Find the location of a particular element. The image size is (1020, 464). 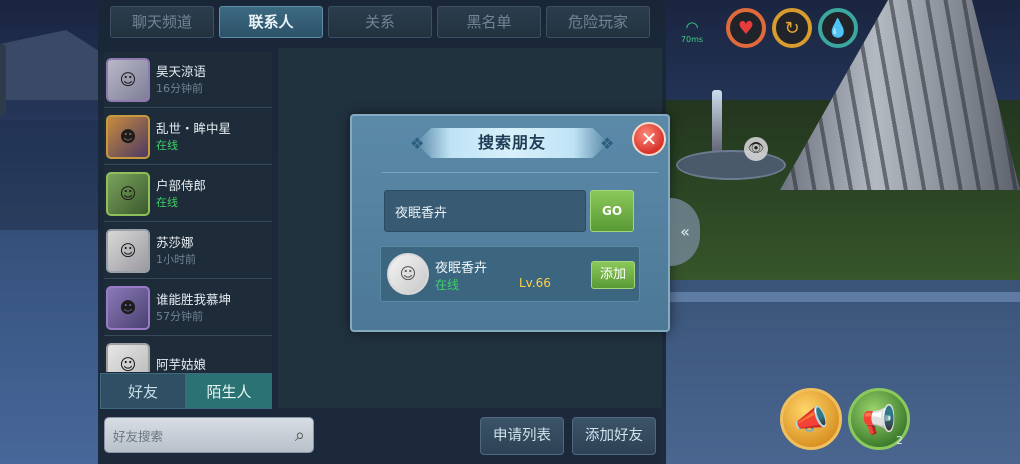

megaphone-icon: 📢 is located at coordinates (879, 419).